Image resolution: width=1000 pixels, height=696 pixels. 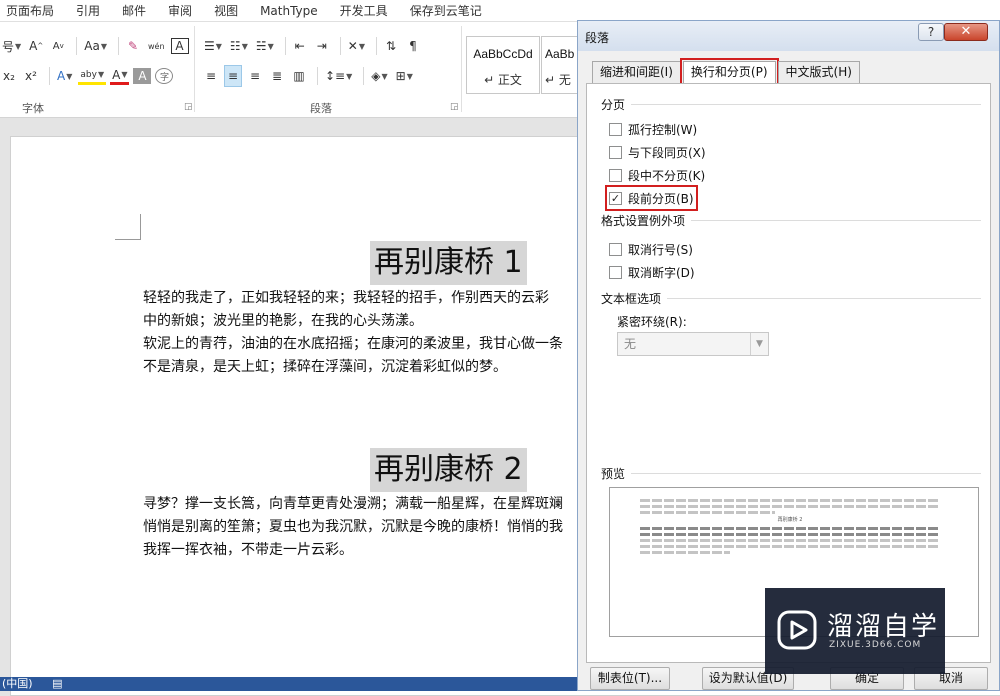 I want to click on watermark: 溜溜自学 ZIXUE.3D66.COM, so click(x=855, y=631).